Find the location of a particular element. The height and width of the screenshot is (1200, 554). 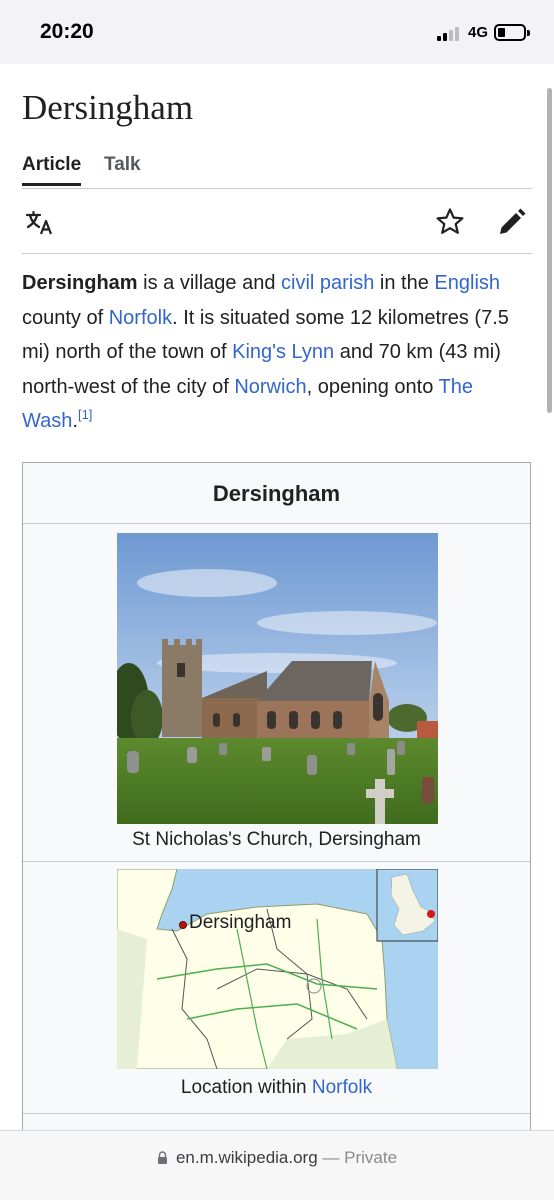

status-bar: 20:20 4G is located at coordinates (277, 32).